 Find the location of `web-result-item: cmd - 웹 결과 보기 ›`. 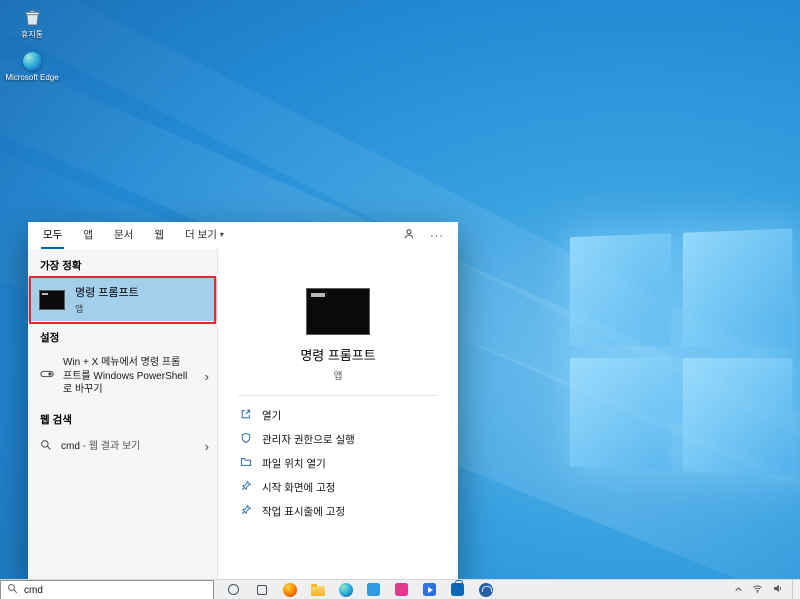

web-result-item: cmd - 웹 결과 보기 › is located at coordinates (122, 447).